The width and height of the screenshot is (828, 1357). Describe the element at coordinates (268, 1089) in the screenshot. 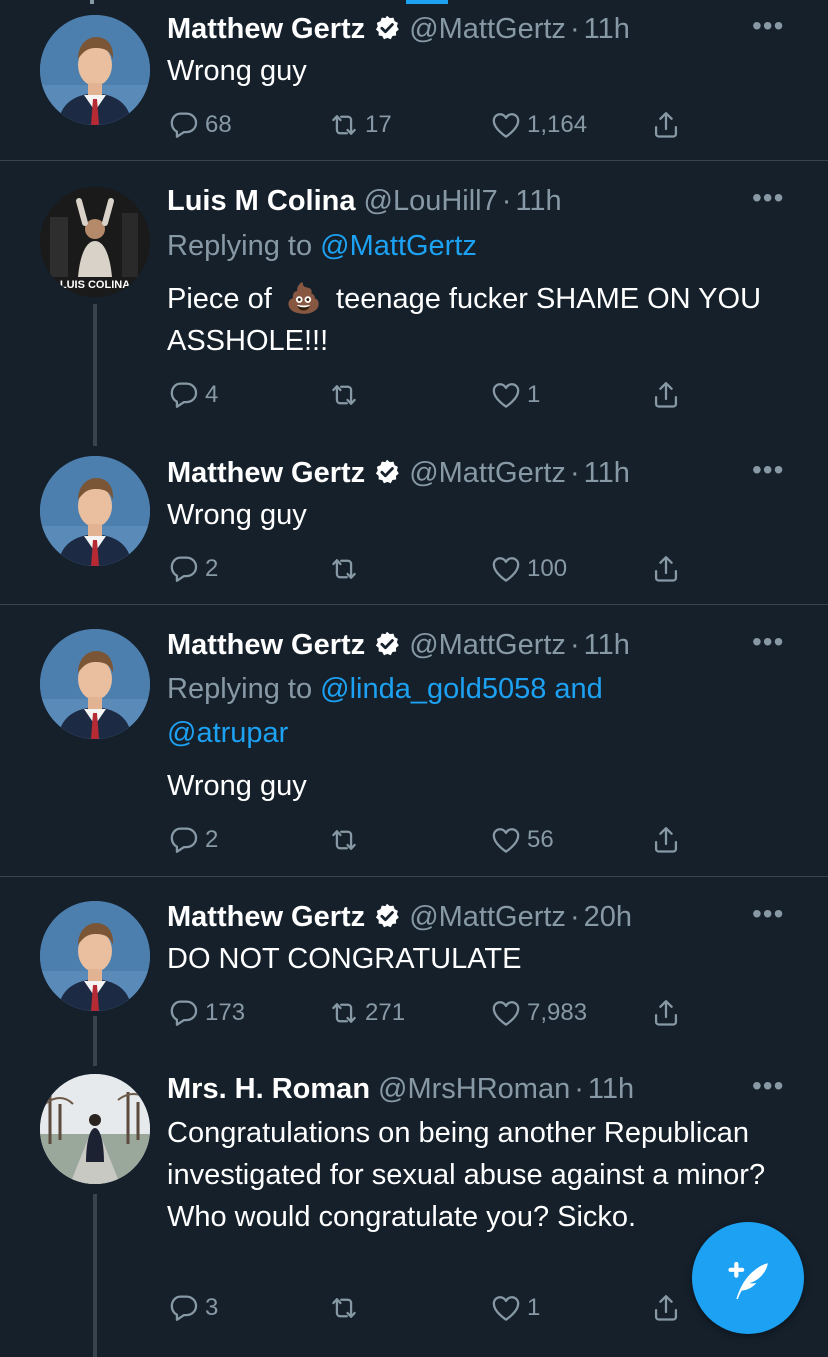

I see `author-name: Mrs. H. Roman` at that location.